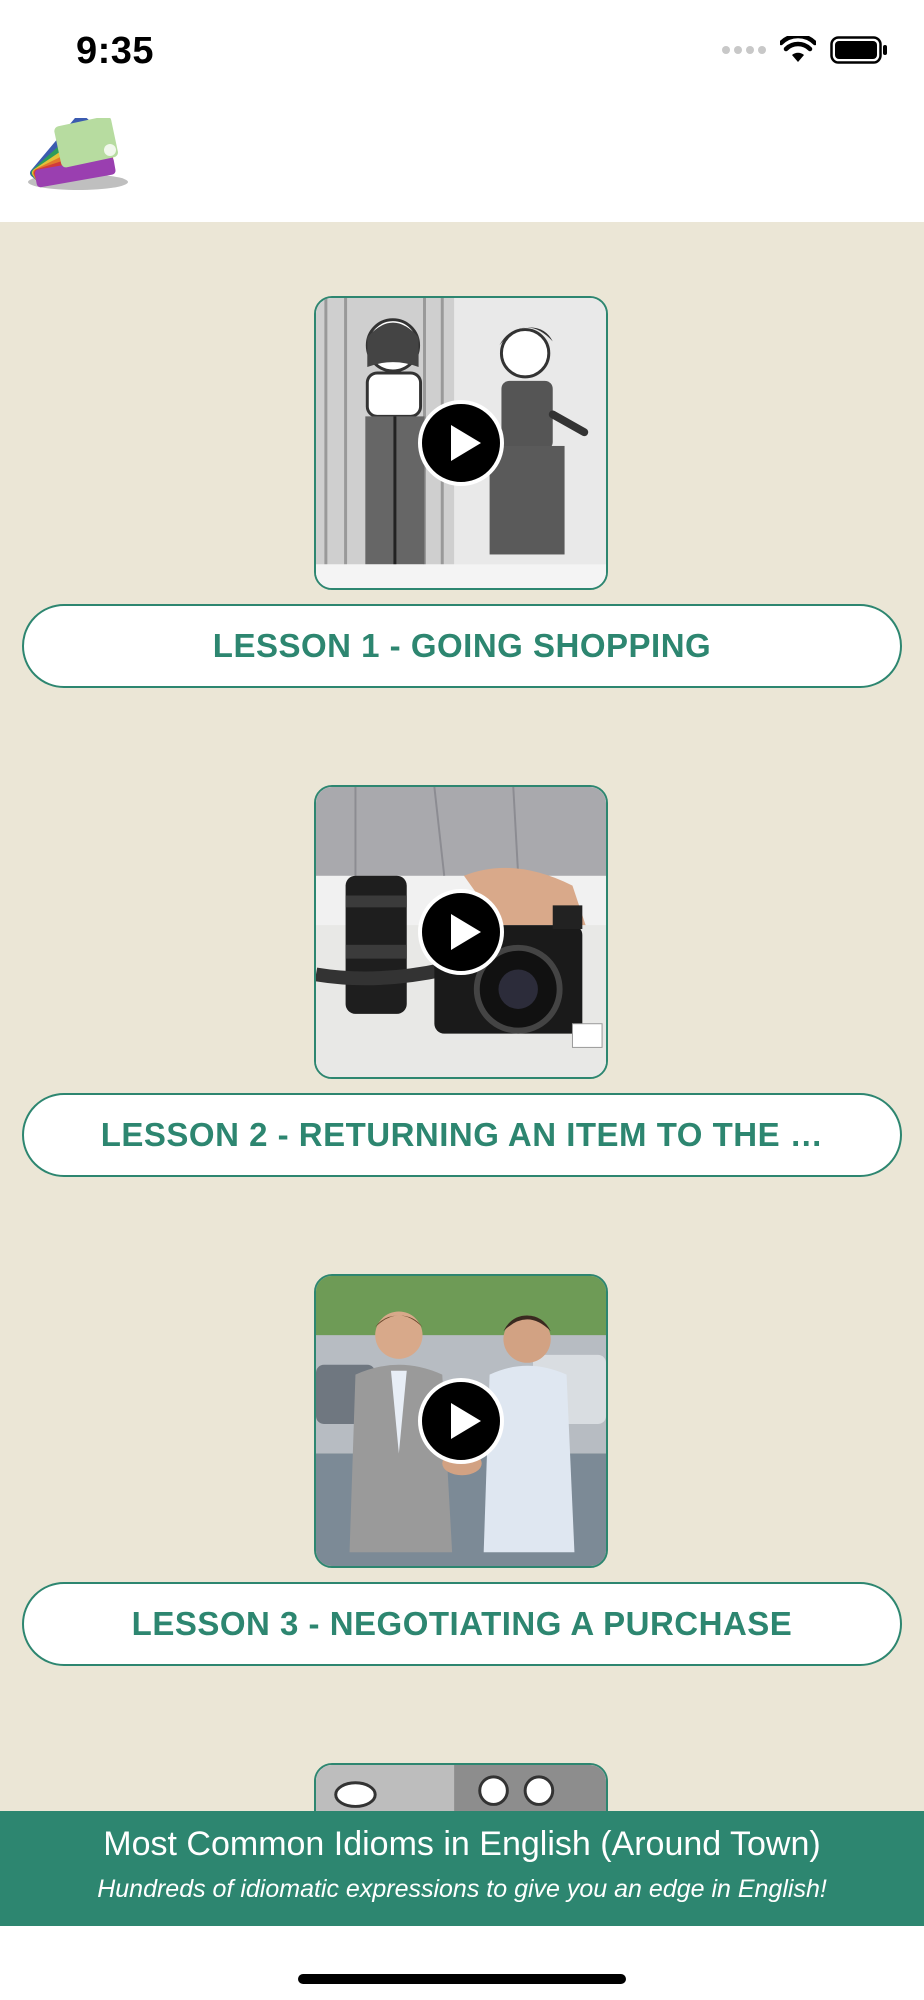 The image size is (924, 2000). What do you see at coordinates (78, 159) in the screenshot?
I see `app-logo-icon` at bounding box center [78, 159].